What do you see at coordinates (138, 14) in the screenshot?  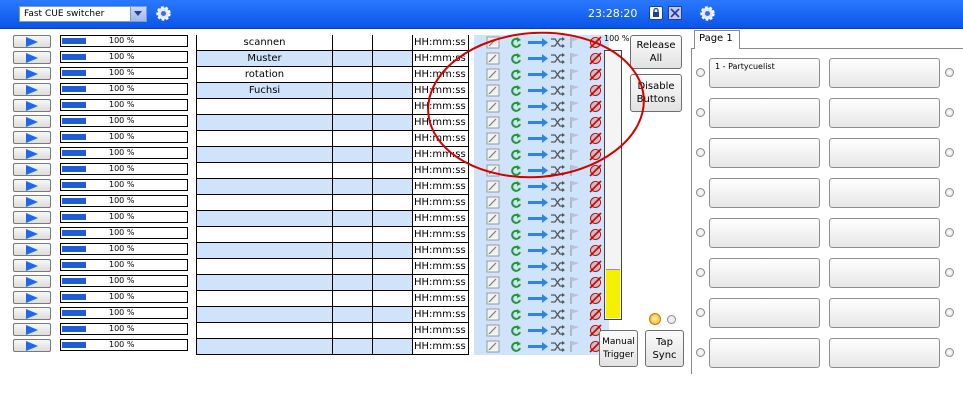 I see `chevron-down-icon` at bounding box center [138, 14].